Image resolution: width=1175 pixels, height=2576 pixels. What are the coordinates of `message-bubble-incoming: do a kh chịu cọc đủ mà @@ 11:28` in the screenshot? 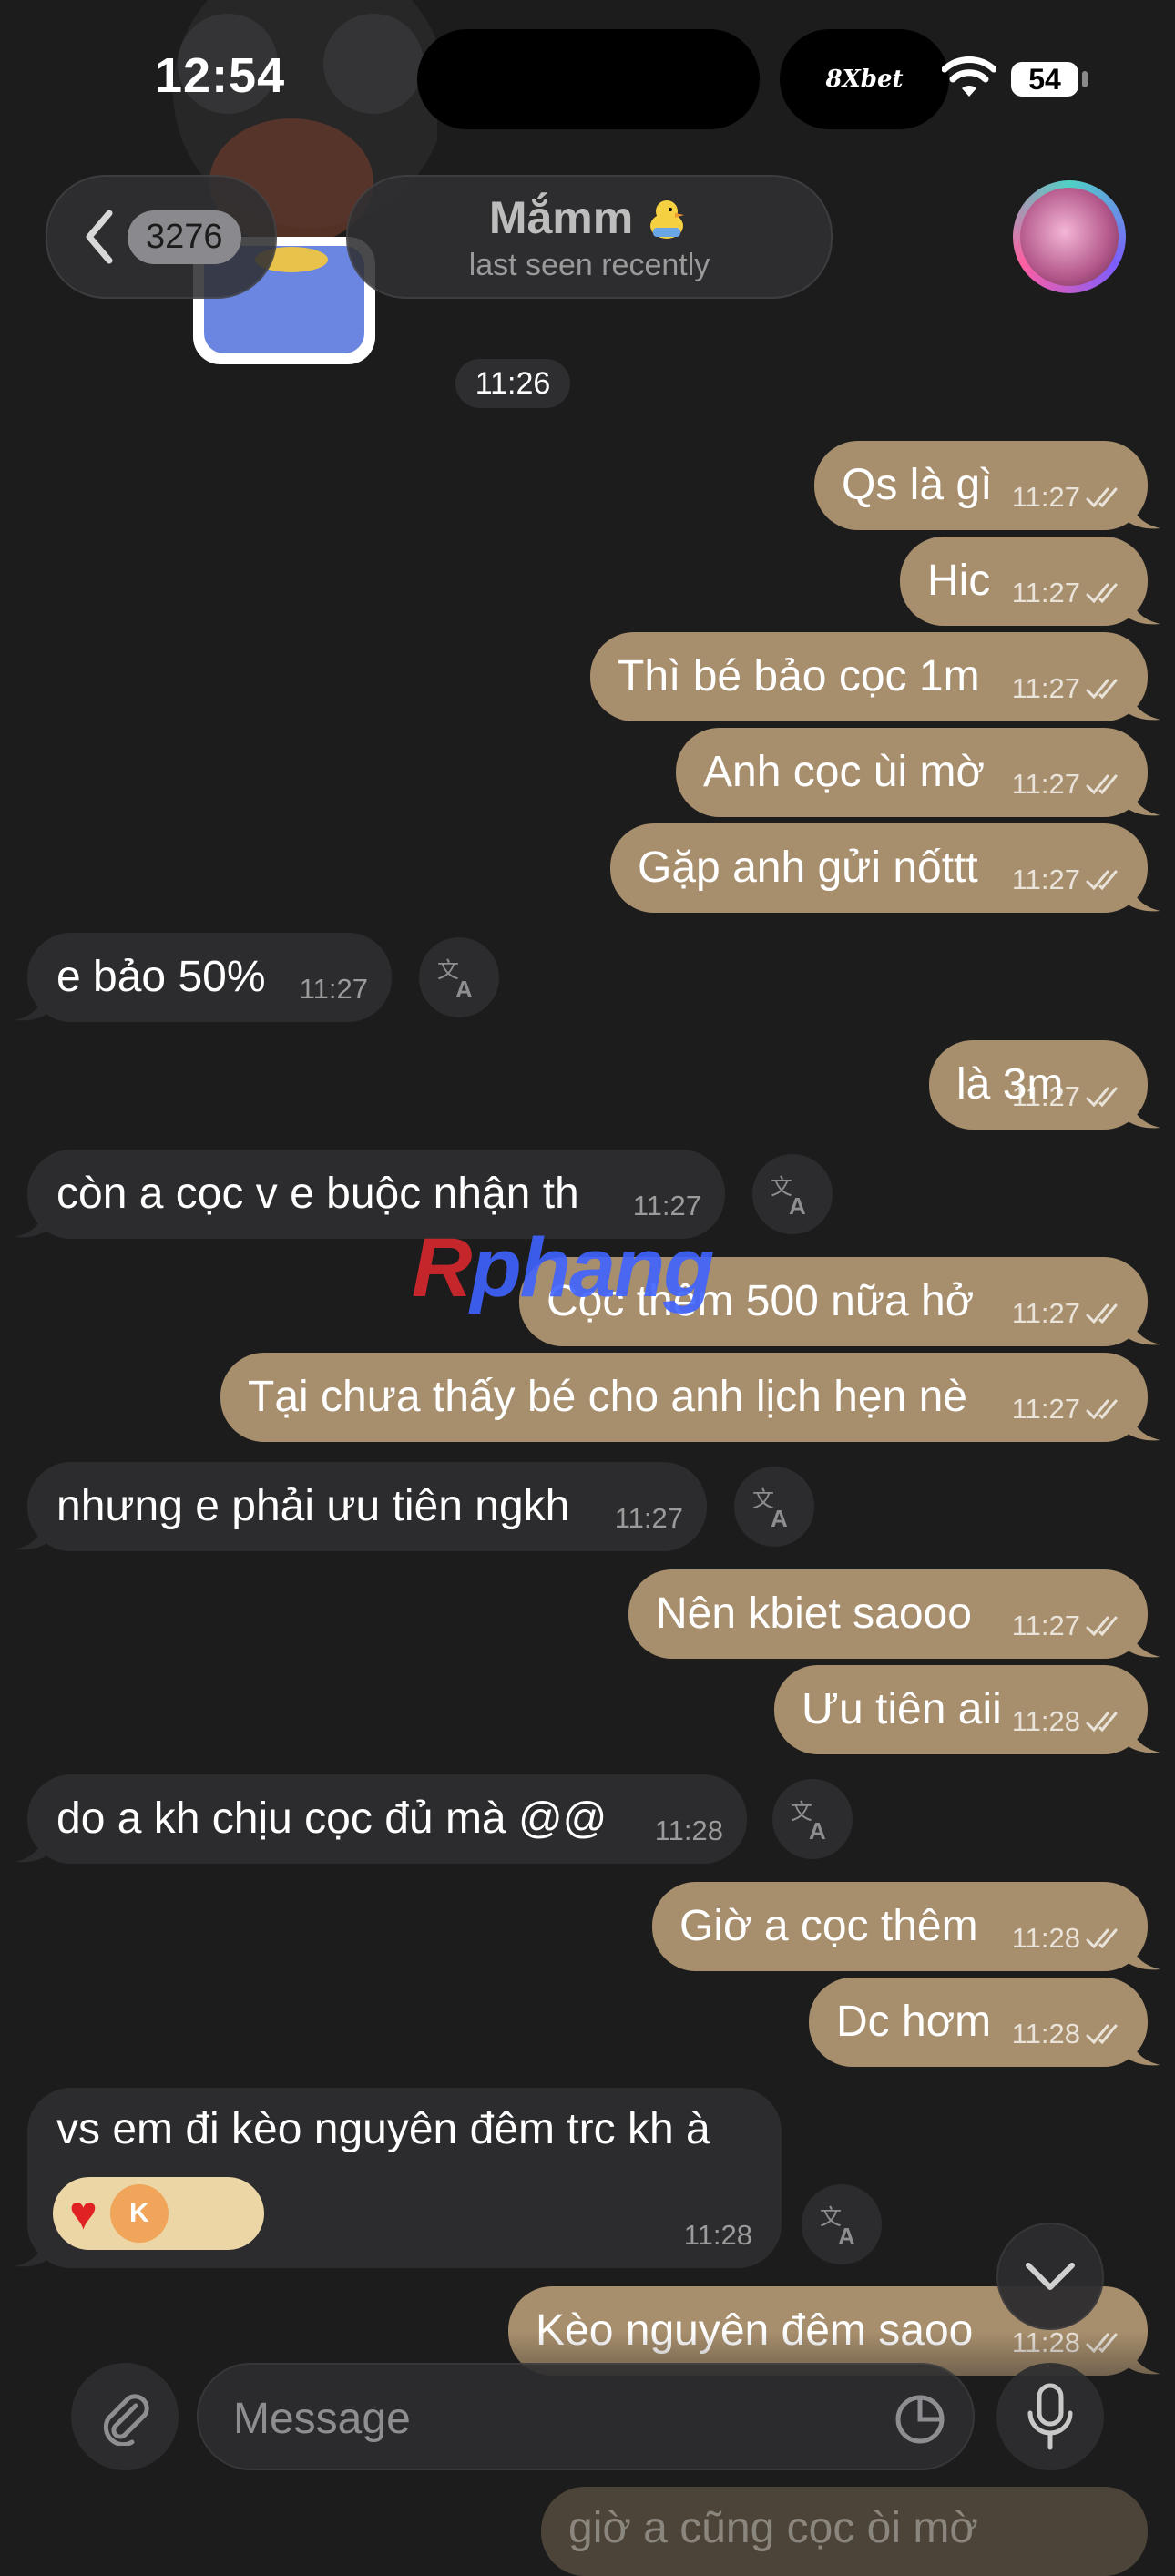 It's located at (381, 1819).